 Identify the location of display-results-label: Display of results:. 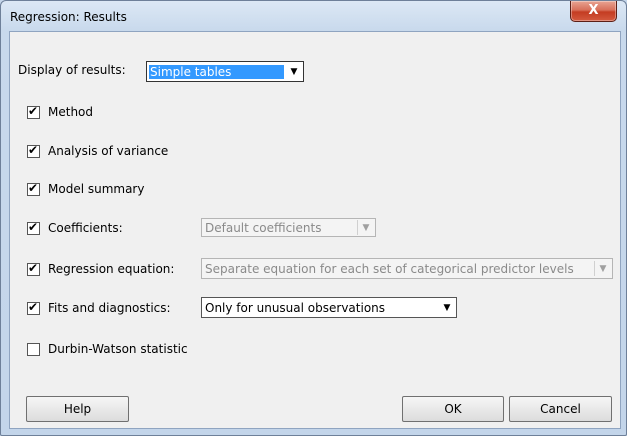
(72, 70).